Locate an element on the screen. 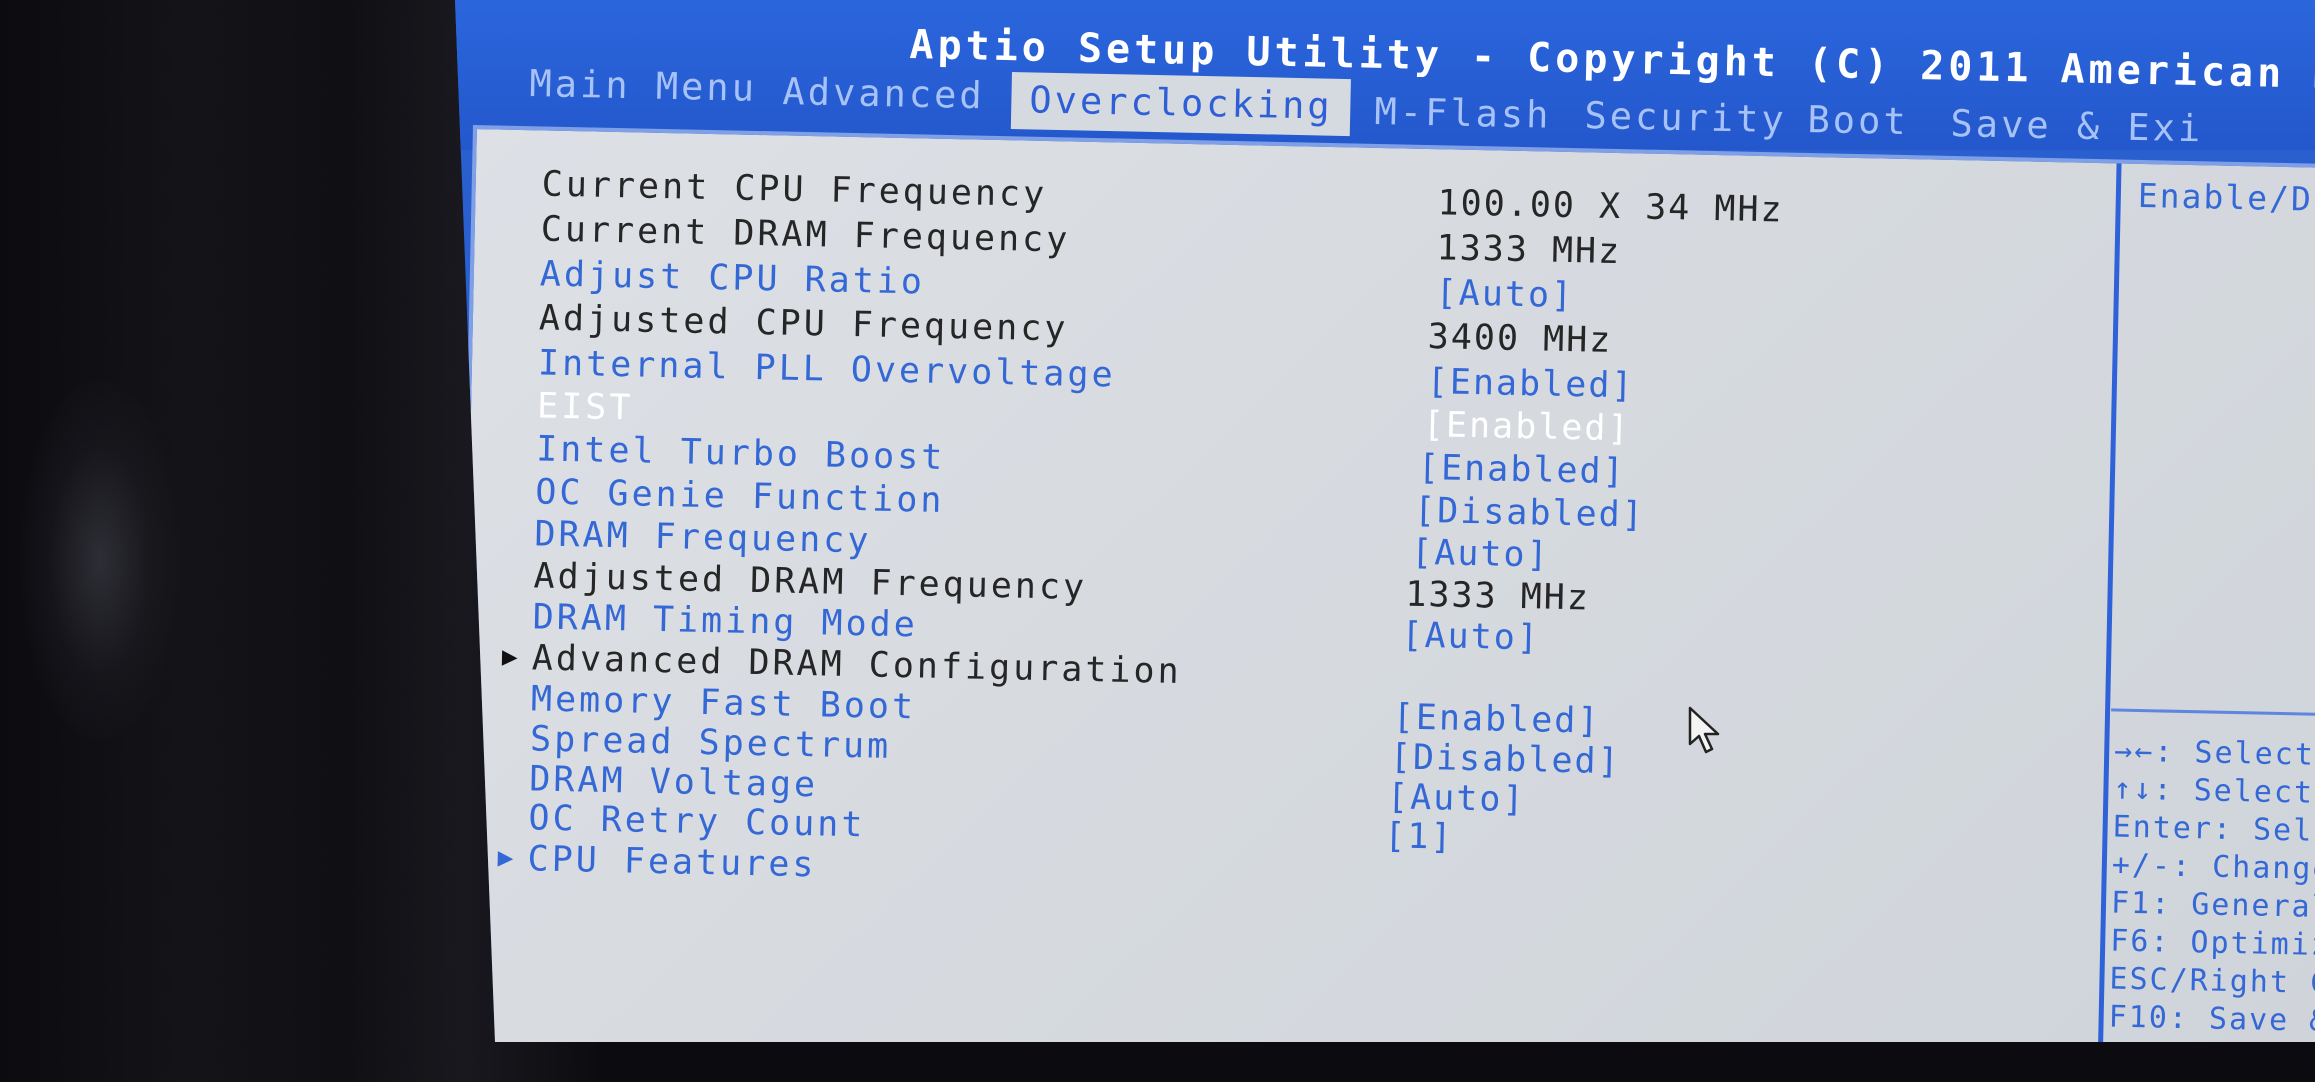  screen-glare is located at coordinates (100, 560).